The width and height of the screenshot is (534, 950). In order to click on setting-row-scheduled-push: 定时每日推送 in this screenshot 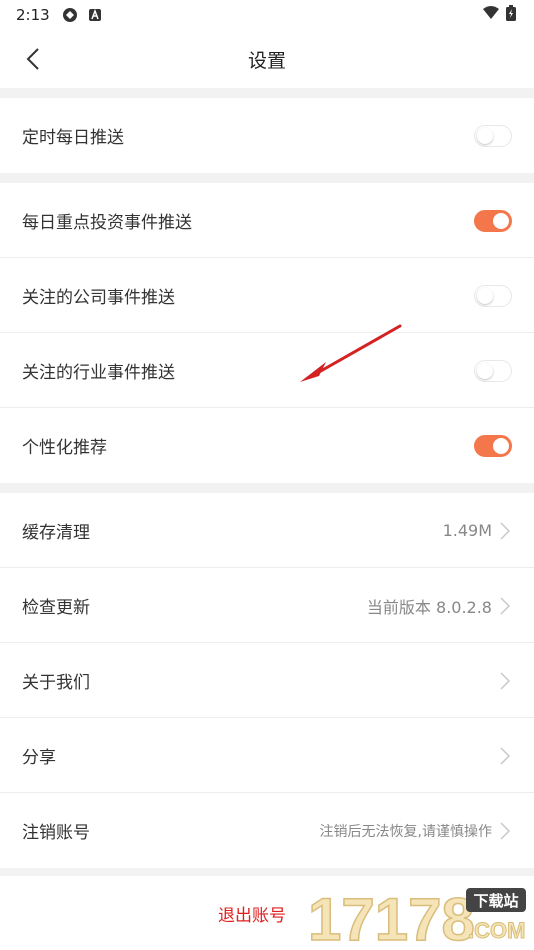, I will do `click(267, 135)`.